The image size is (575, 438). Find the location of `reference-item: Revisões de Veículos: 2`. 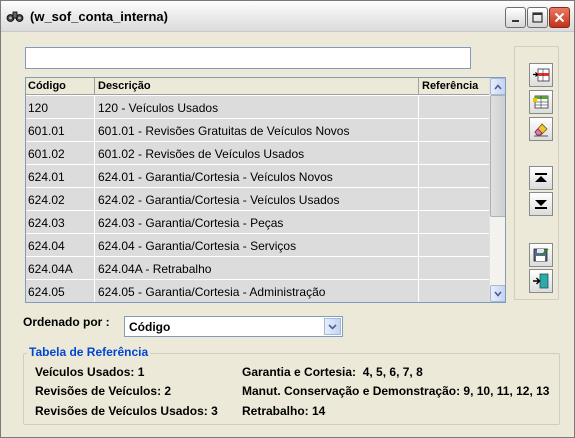

reference-item: Revisões de Veículos: 2 is located at coordinates (103, 391).